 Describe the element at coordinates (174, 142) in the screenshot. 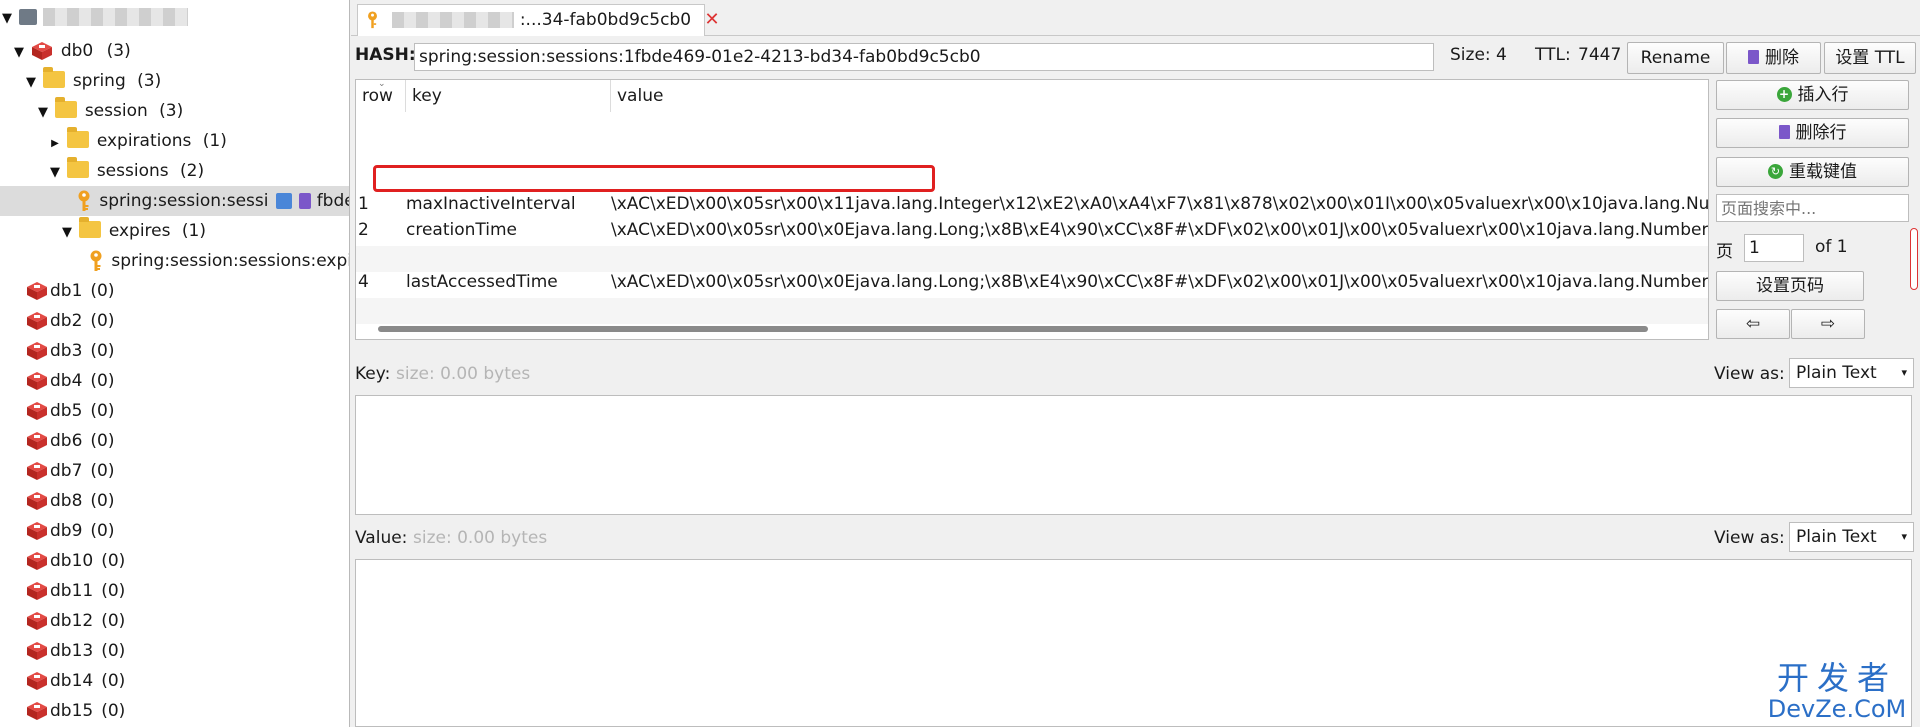

I see `tree-item-expirations: ▶ expirations (1)` at that location.